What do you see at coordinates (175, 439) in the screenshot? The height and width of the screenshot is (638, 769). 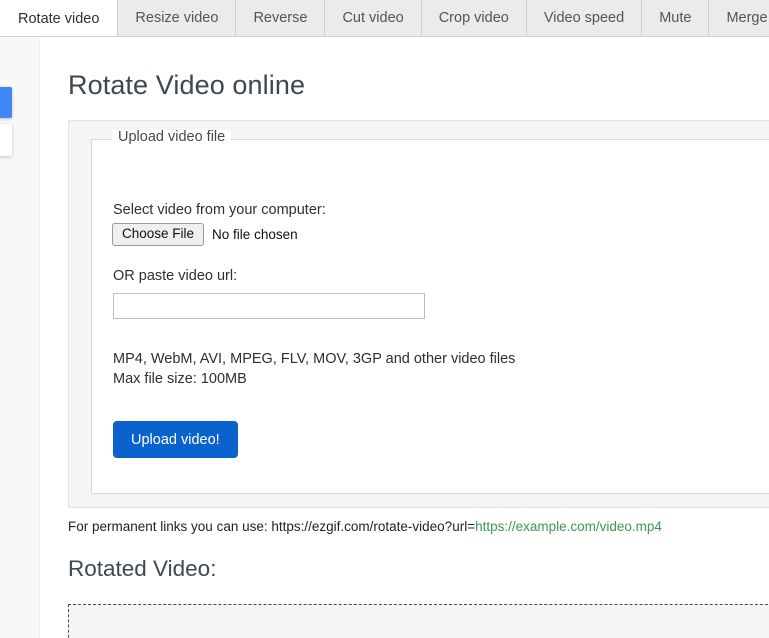 I see `upload-video-button: Upload video!` at bounding box center [175, 439].